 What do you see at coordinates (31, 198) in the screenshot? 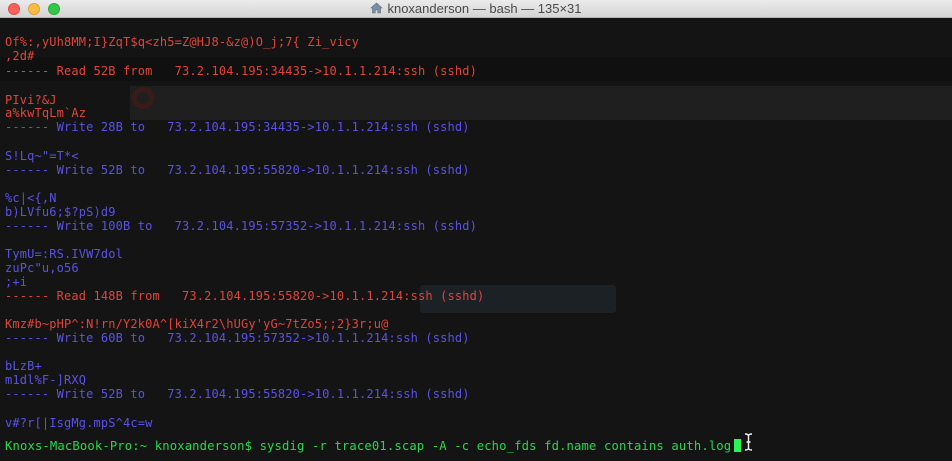
I see `output-line: %c|<{,N` at bounding box center [31, 198].